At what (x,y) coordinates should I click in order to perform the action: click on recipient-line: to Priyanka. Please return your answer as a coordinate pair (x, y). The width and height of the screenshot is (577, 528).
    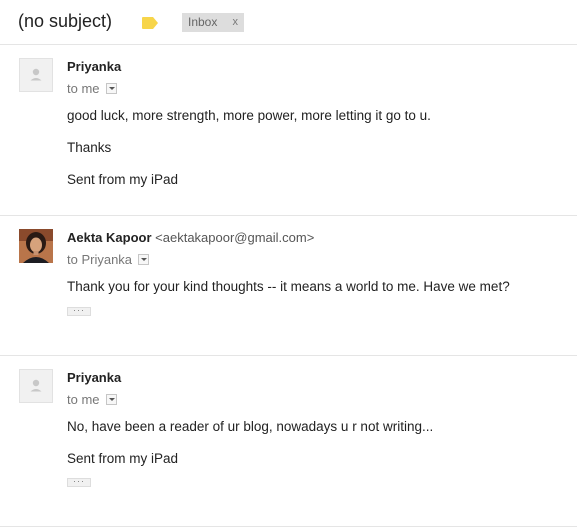
    Looking at the image, I should click on (108, 259).